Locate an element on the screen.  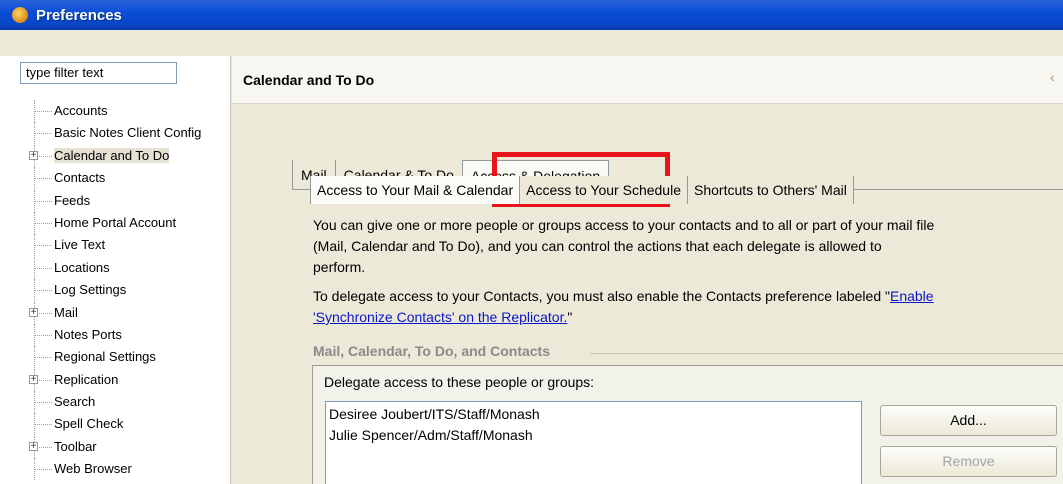
tree-item-label: Log Settings is located at coordinates (90, 290).